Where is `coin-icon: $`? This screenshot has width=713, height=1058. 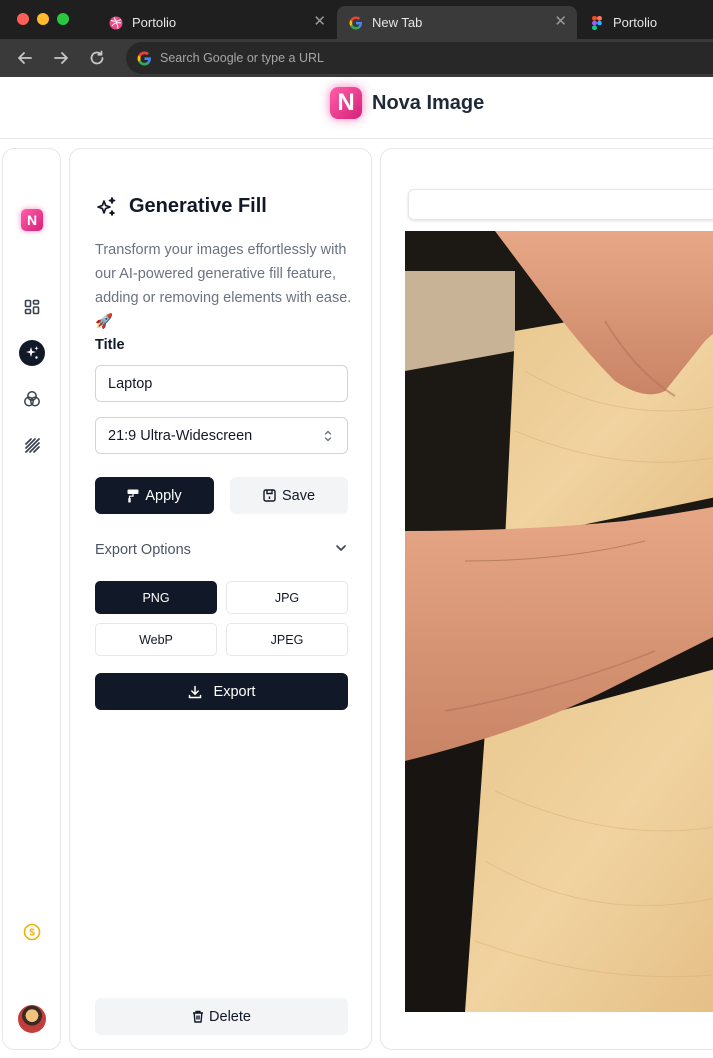
coin-icon: $ is located at coordinates (32, 932).